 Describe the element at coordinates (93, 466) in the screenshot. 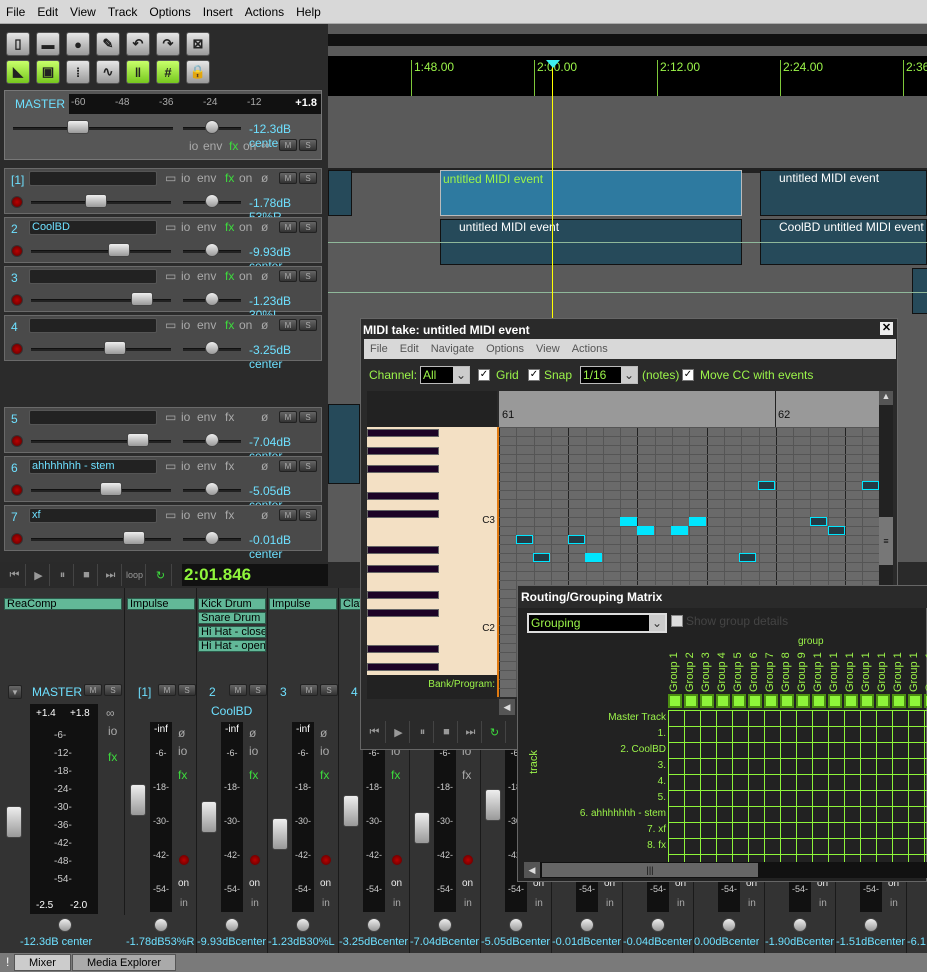

I see `track-name-field: ahhhhhhh - stem` at that location.